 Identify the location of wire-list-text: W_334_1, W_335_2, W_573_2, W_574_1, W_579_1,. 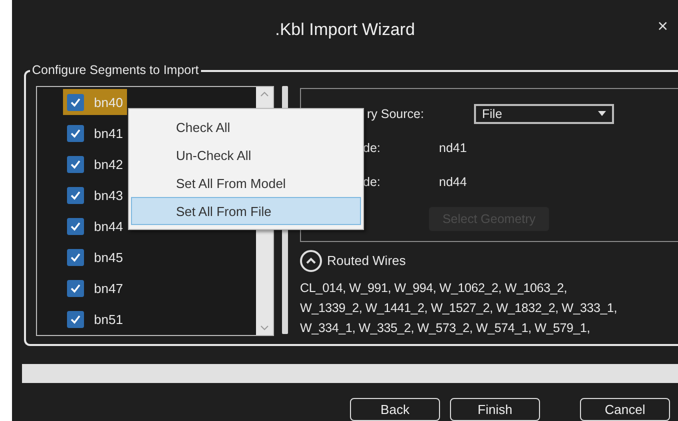
(446, 328).